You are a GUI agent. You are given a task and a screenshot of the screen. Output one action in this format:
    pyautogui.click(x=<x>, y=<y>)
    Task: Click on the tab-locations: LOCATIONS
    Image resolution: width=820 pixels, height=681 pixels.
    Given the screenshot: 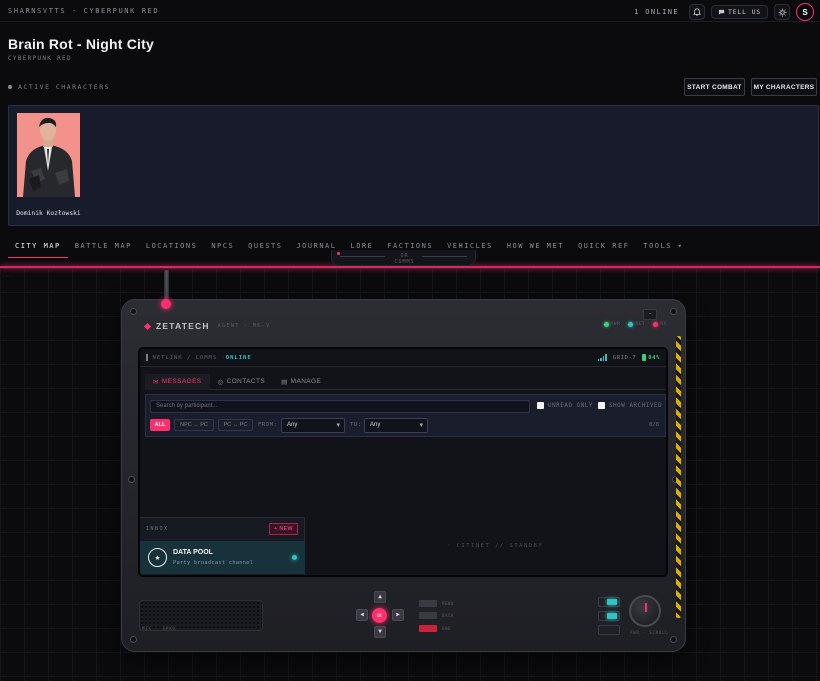 What is the action you would take?
    pyautogui.click(x=171, y=248)
    